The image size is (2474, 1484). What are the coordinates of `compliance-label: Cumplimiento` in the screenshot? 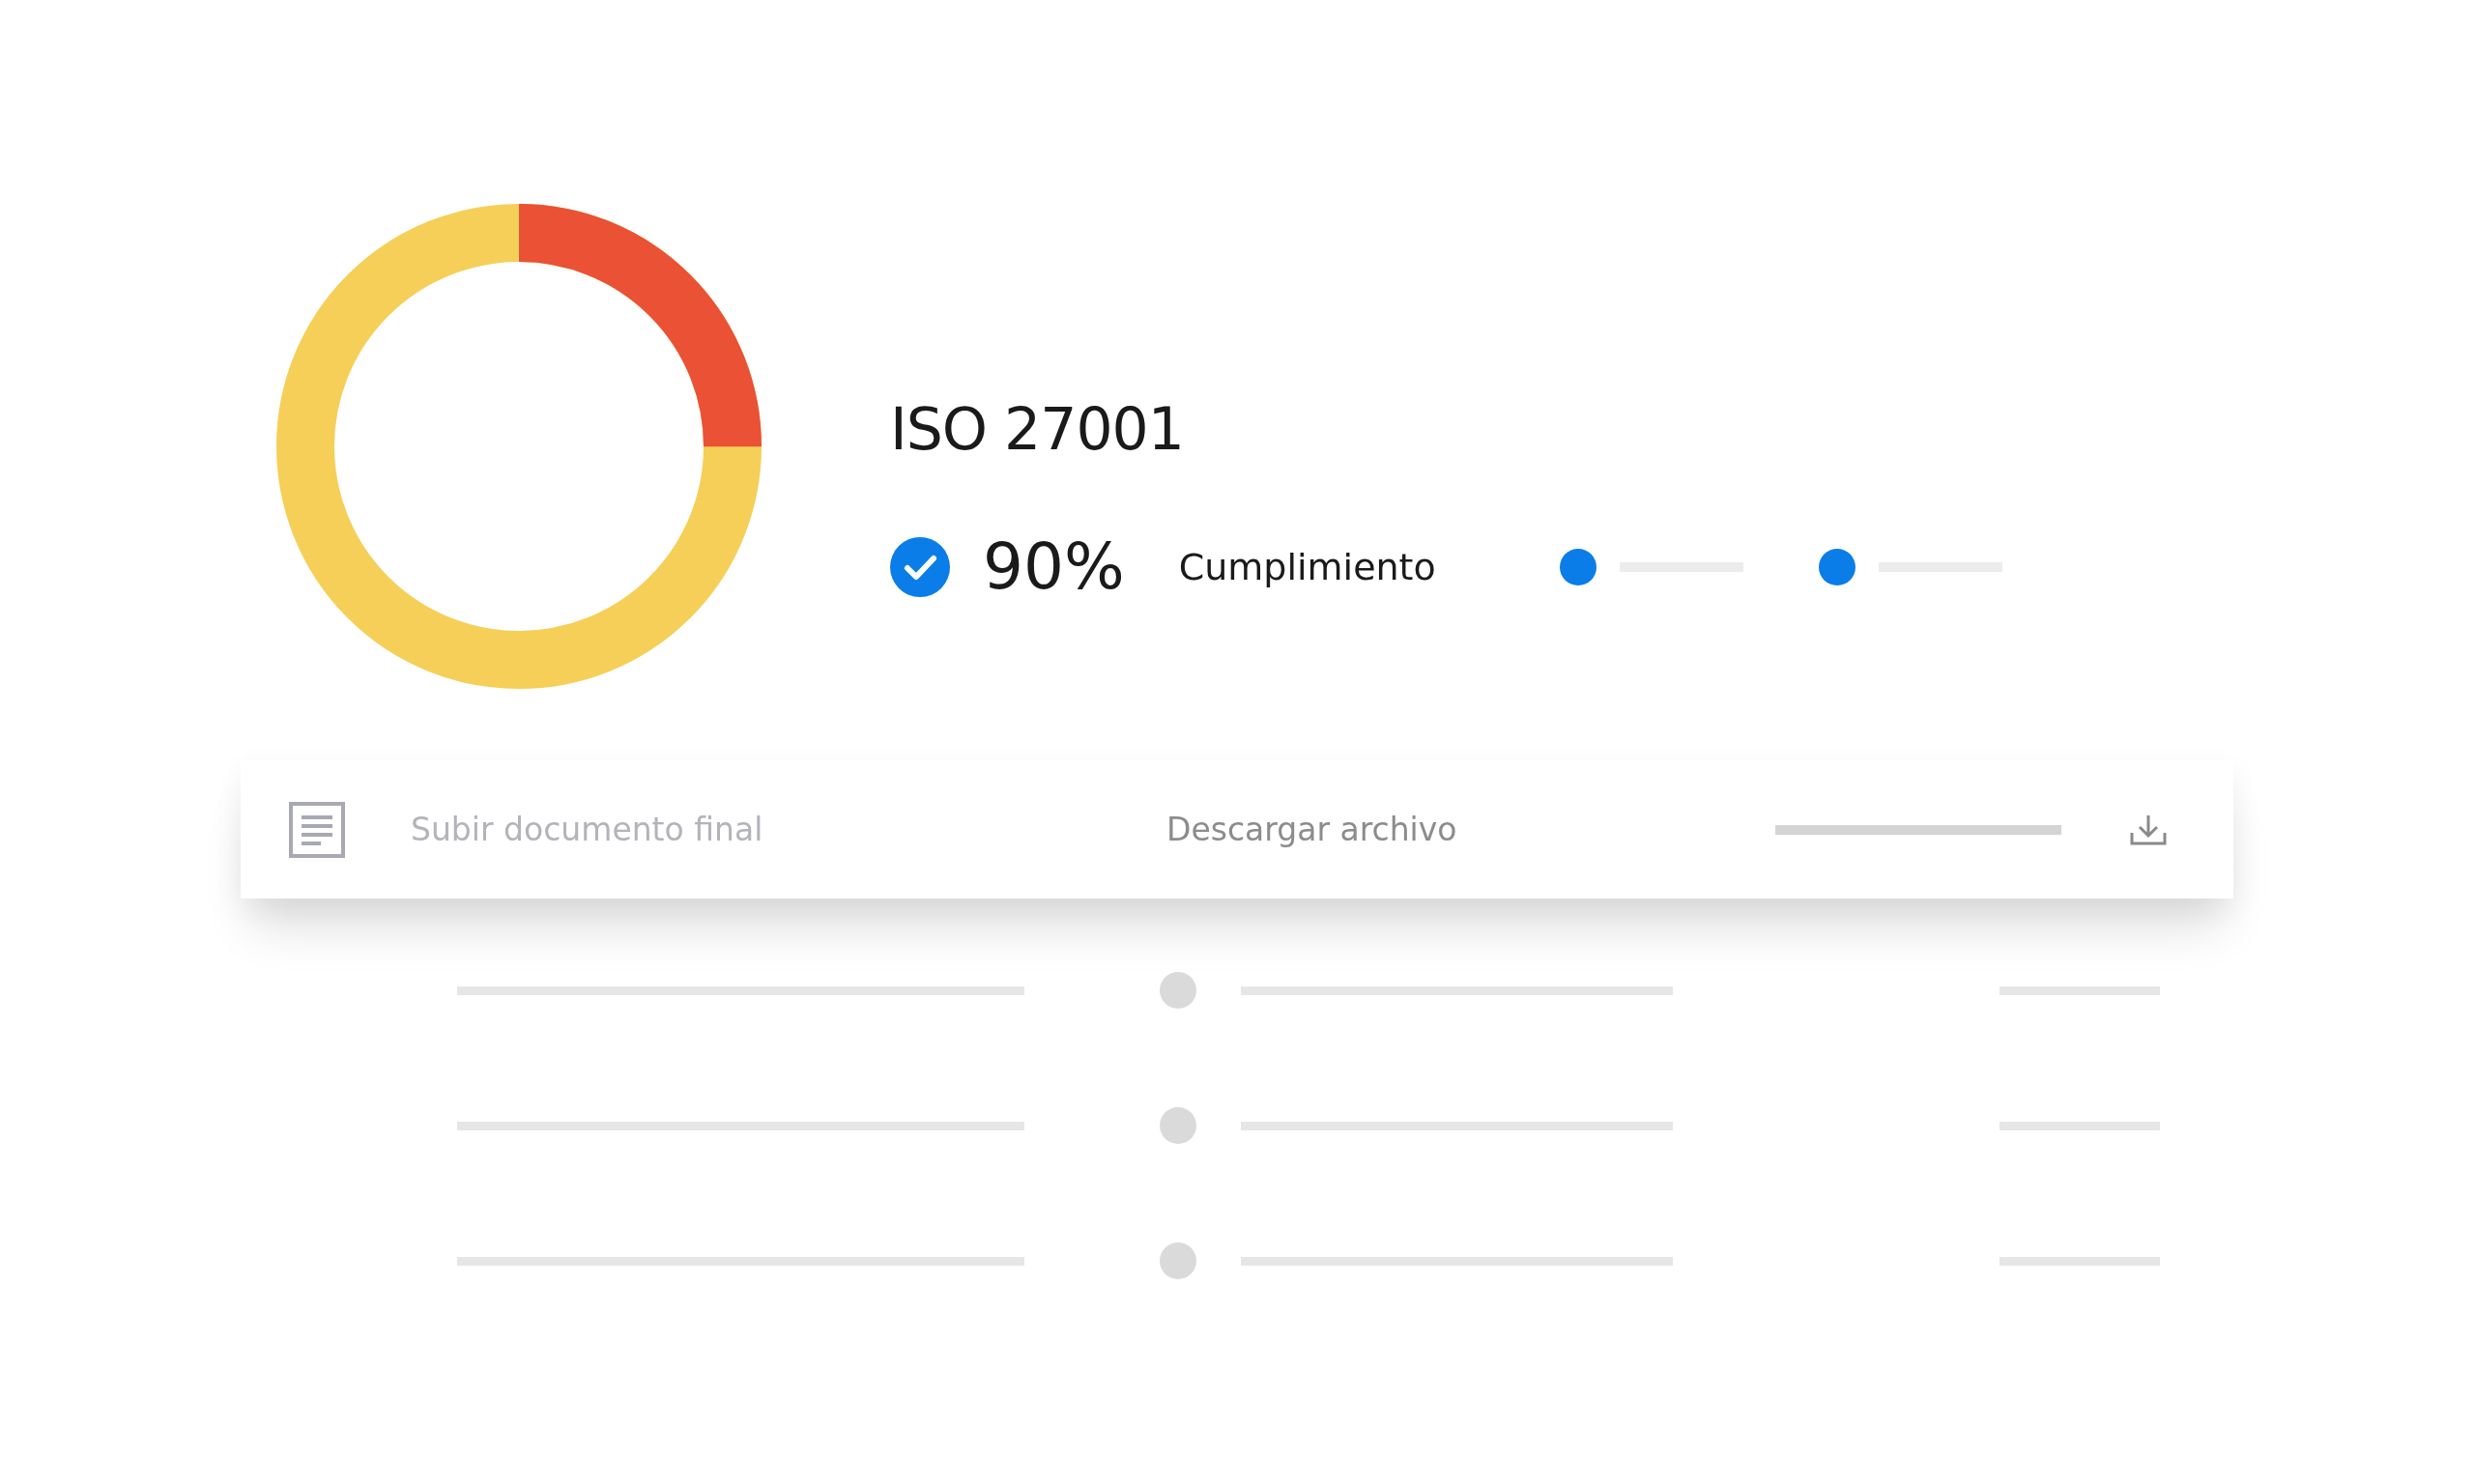 It's located at (1307, 567).